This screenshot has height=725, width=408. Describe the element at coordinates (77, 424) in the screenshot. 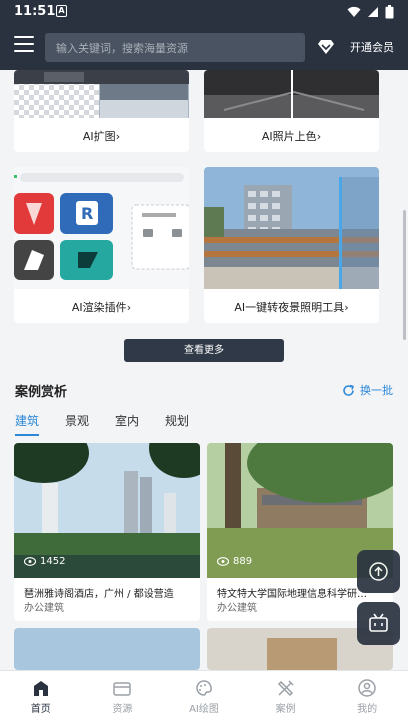

I see `tab-landscape: 景观` at that location.